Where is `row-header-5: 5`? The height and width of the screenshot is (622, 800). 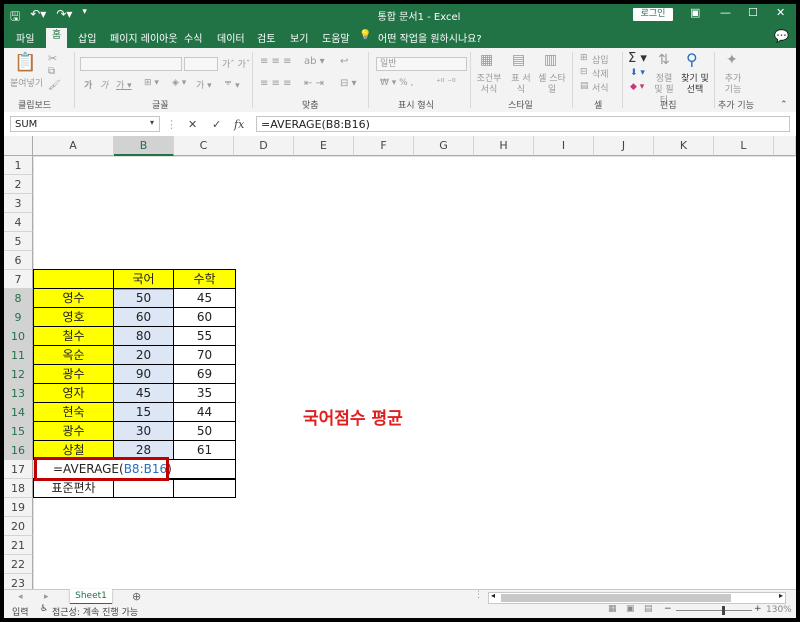 row-header-5: 5 is located at coordinates (18, 241).